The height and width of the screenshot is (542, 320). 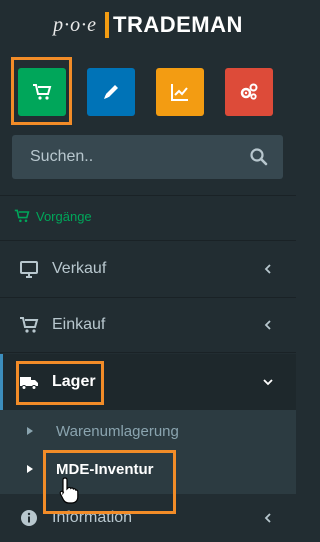 I want to click on search-box, so click(x=147, y=157).